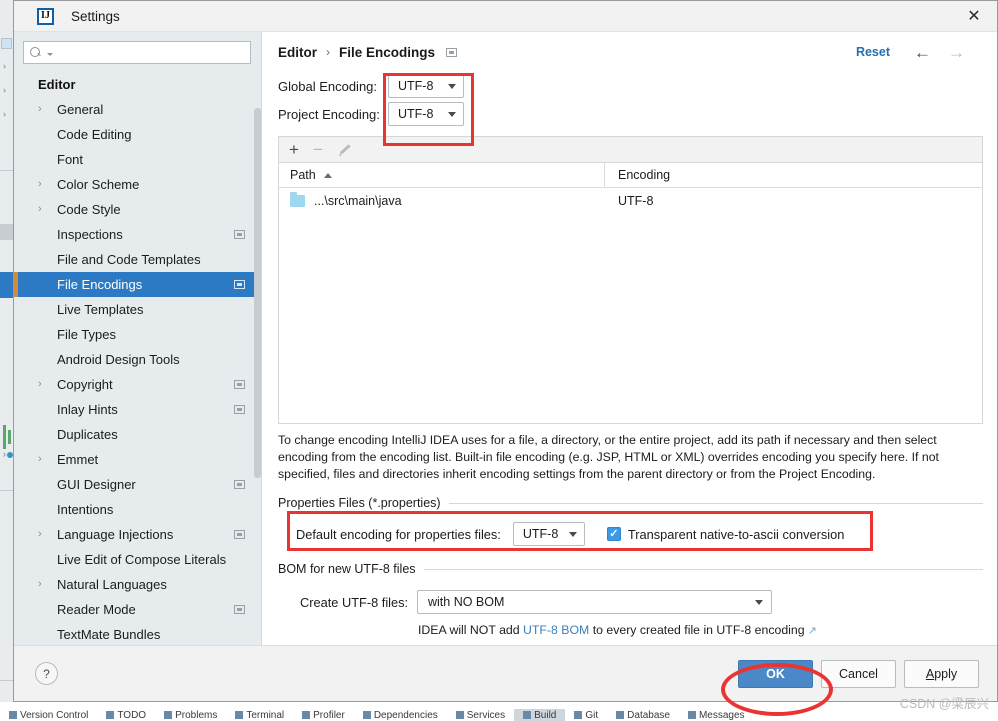  I want to click on sidebar-item-copyright: › Copyright, so click(137, 384).